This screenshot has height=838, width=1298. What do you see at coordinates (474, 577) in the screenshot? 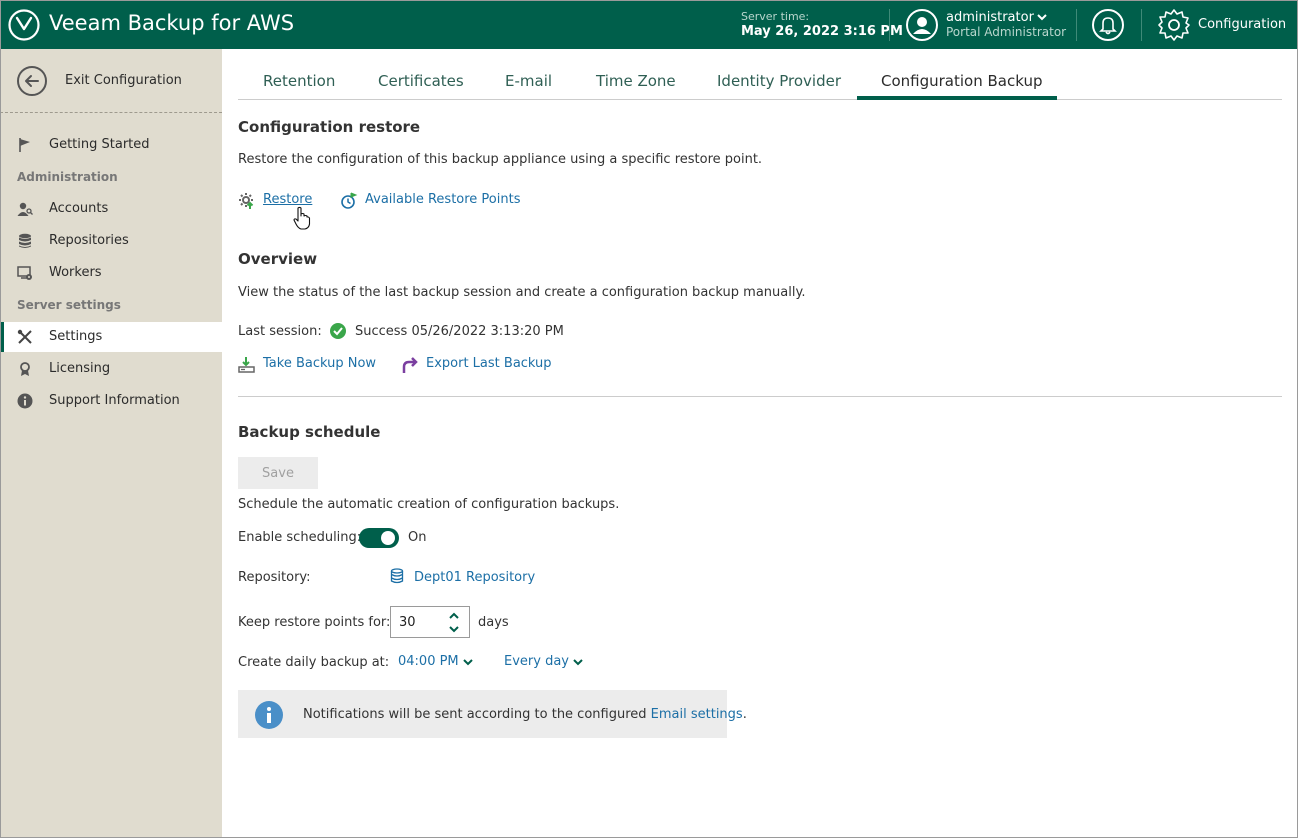
I see `repository-link: Dept01 Repository` at bounding box center [474, 577].